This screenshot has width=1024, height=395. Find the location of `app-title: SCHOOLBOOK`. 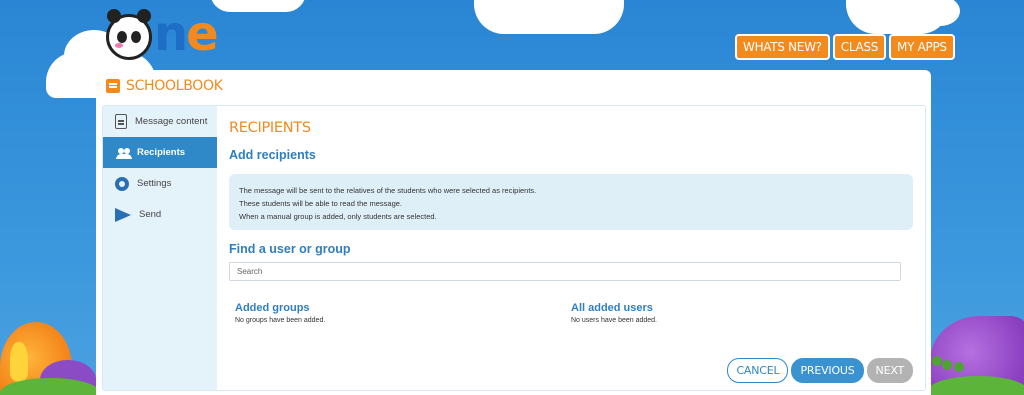

app-title: SCHOOLBOOK is located at coordinates (174, 86).